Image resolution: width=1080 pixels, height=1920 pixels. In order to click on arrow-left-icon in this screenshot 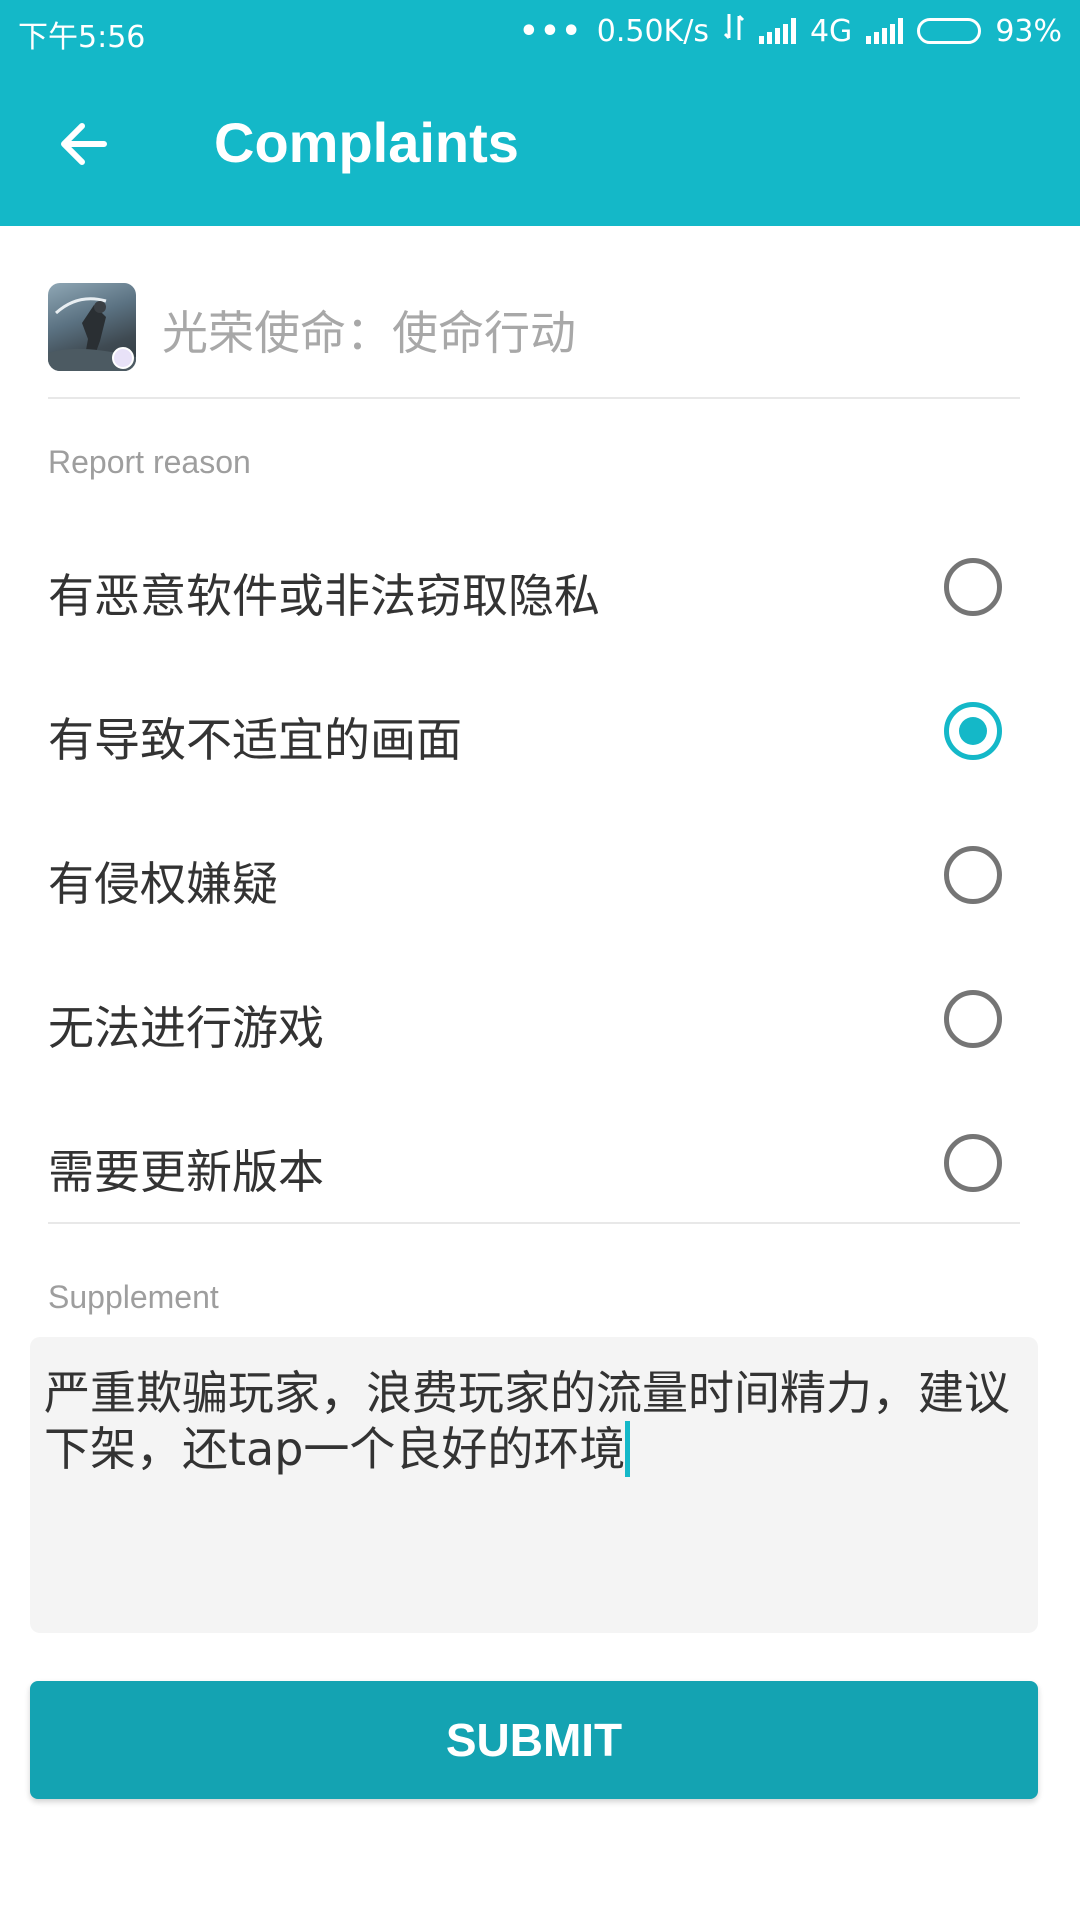, I will do `click(84, 144)`.